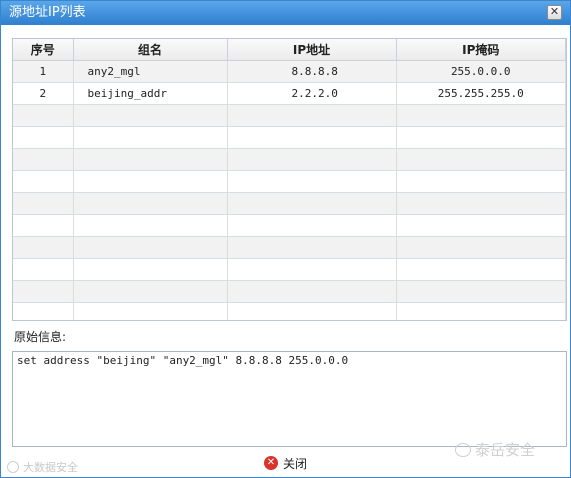 This screenshot has height=478, width=571. I want to click on title-bar: 源地址IP列表 ✕, so click(285, 13).